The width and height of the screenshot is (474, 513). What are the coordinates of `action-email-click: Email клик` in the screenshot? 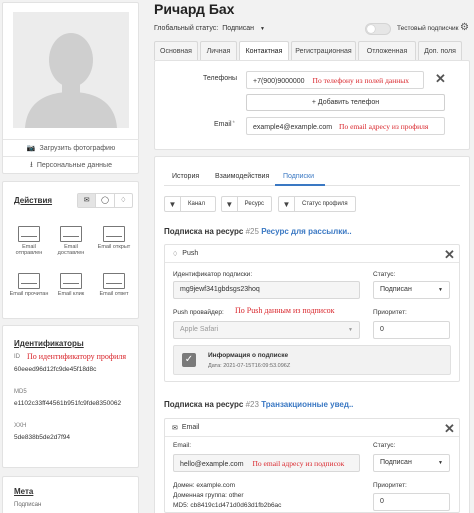 It's located at (71, 285).